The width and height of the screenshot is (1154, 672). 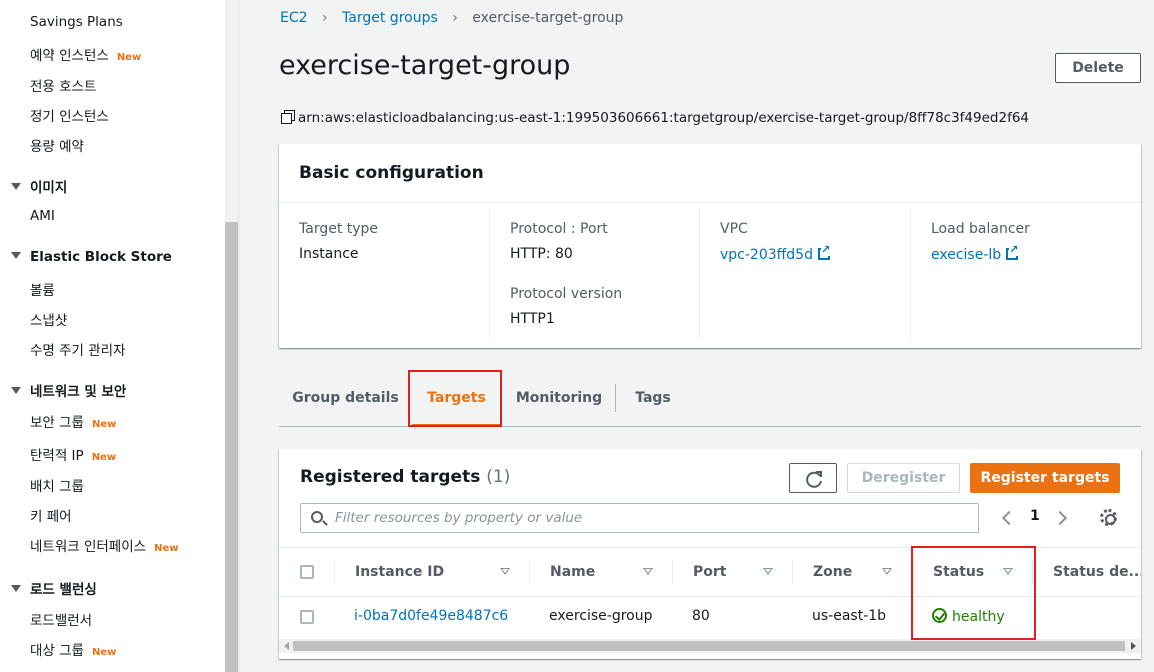 I want to click on target-name: exercise-group, so click(x=601, y=616).